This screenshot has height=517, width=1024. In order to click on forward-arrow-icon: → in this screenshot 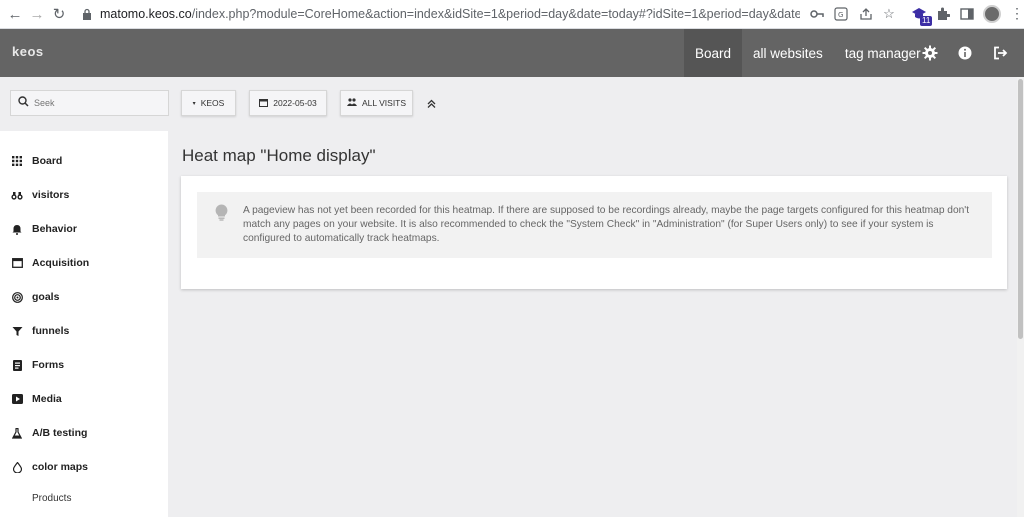, I will do `click(37, 14)`.